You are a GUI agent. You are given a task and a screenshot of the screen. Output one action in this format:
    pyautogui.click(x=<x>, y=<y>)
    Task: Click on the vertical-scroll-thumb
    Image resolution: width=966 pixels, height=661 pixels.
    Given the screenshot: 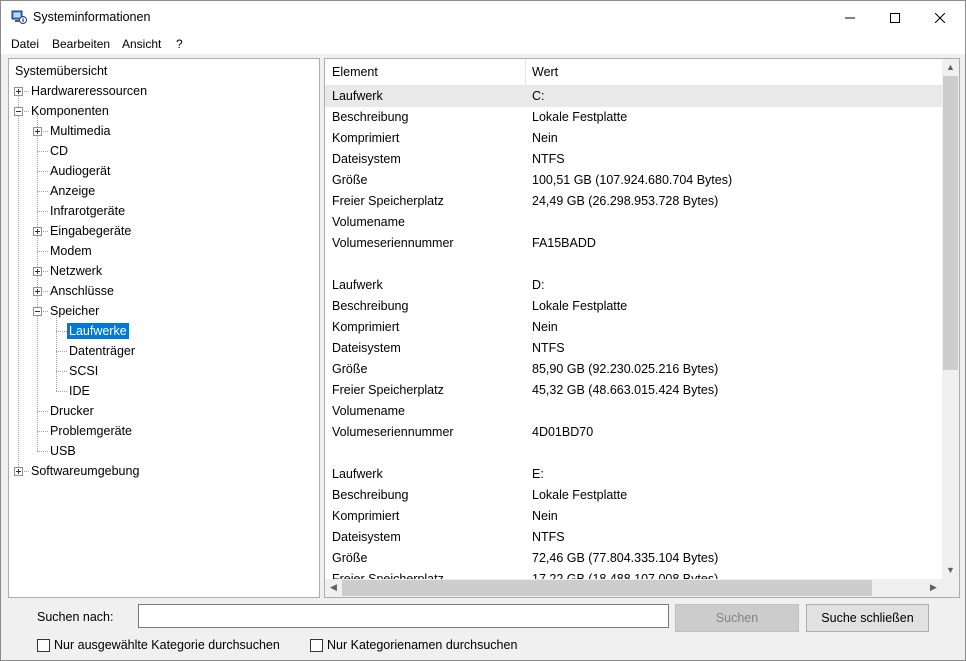 What is the action you would take?
    pyautogui.click(x=950, y=223)
    